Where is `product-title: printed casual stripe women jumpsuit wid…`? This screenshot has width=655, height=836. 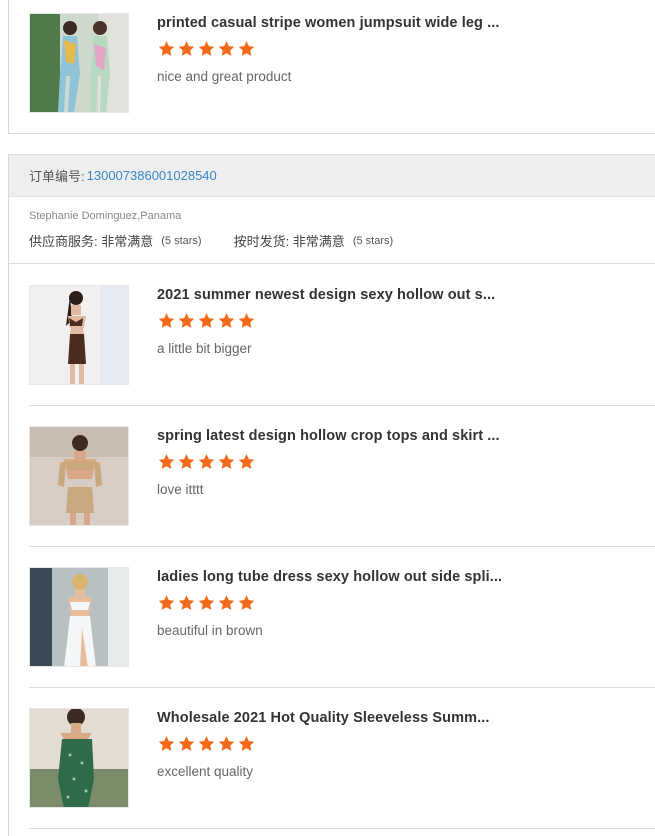
product-title: printed casual stripe women jumpsuit wid… is located at coordinates (337, 23).